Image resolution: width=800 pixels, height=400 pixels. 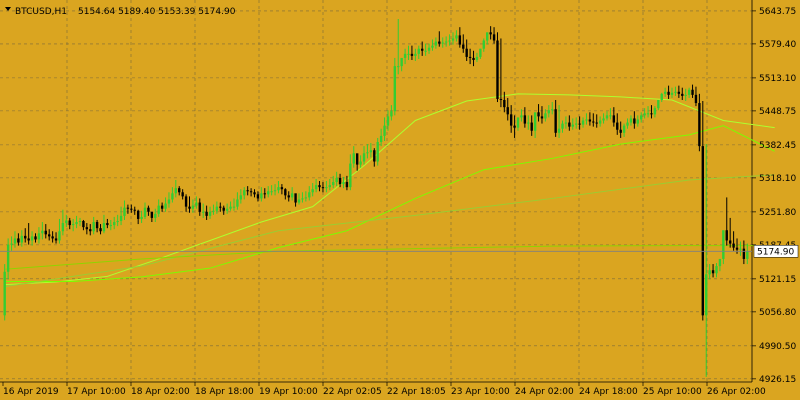 I want to click on x-tick-label: 17 Apr 10:00, so click(x=96, y=392).